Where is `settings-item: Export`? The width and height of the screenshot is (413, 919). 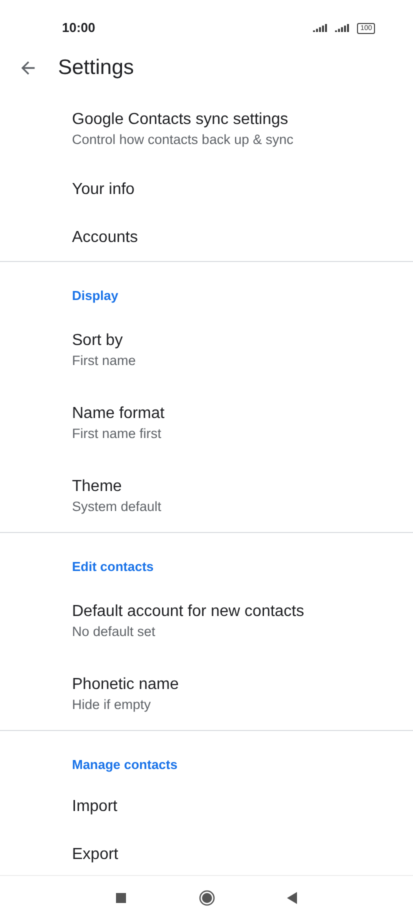 settings-item: Export is located at coordinates (206, 854).